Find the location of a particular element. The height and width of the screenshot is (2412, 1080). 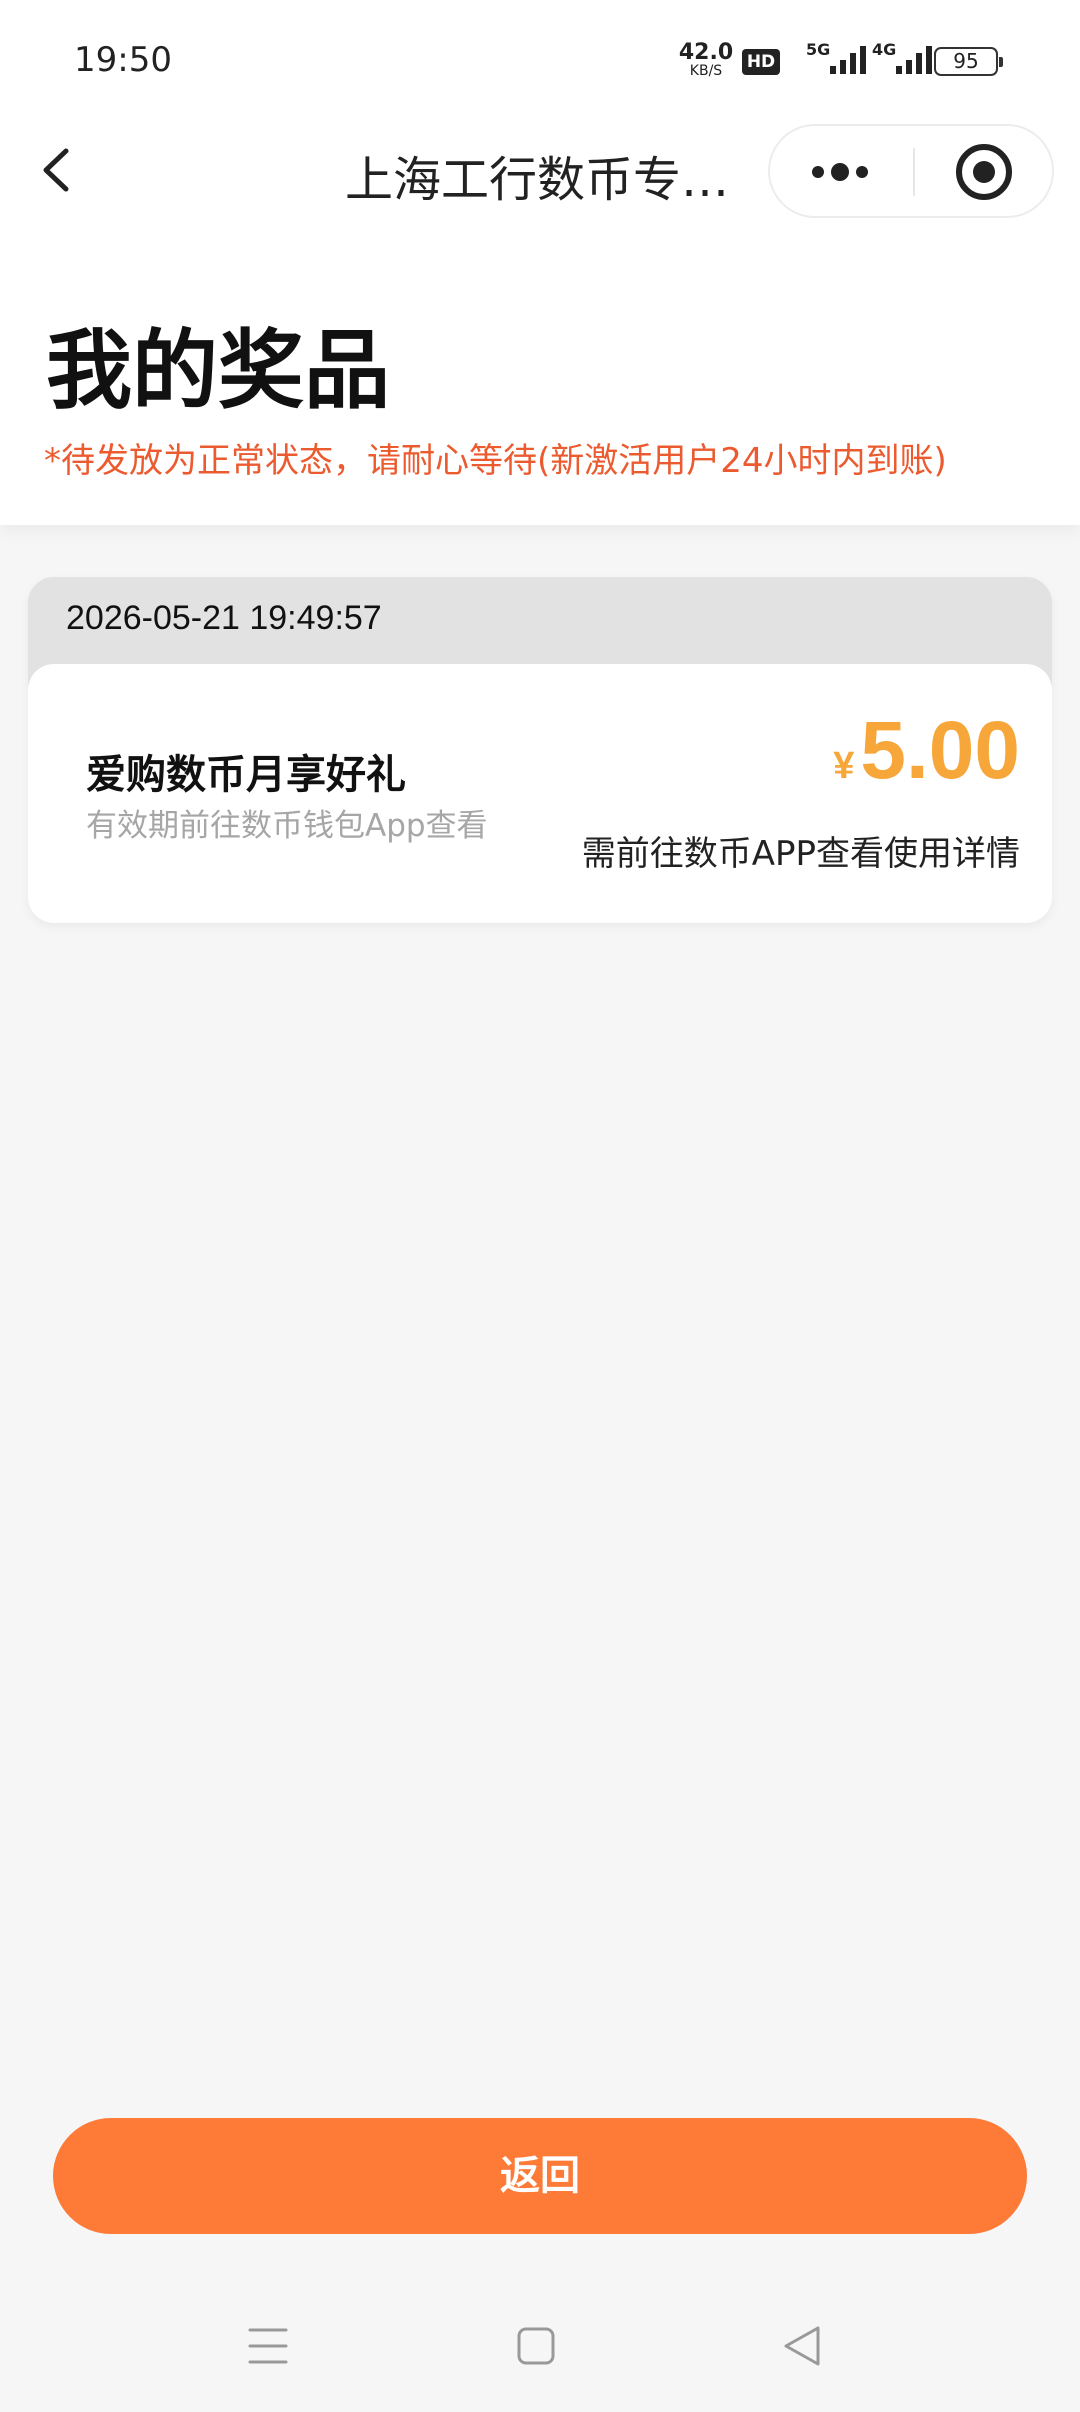

chevron-left-icon is located at coordinates (56, 170).